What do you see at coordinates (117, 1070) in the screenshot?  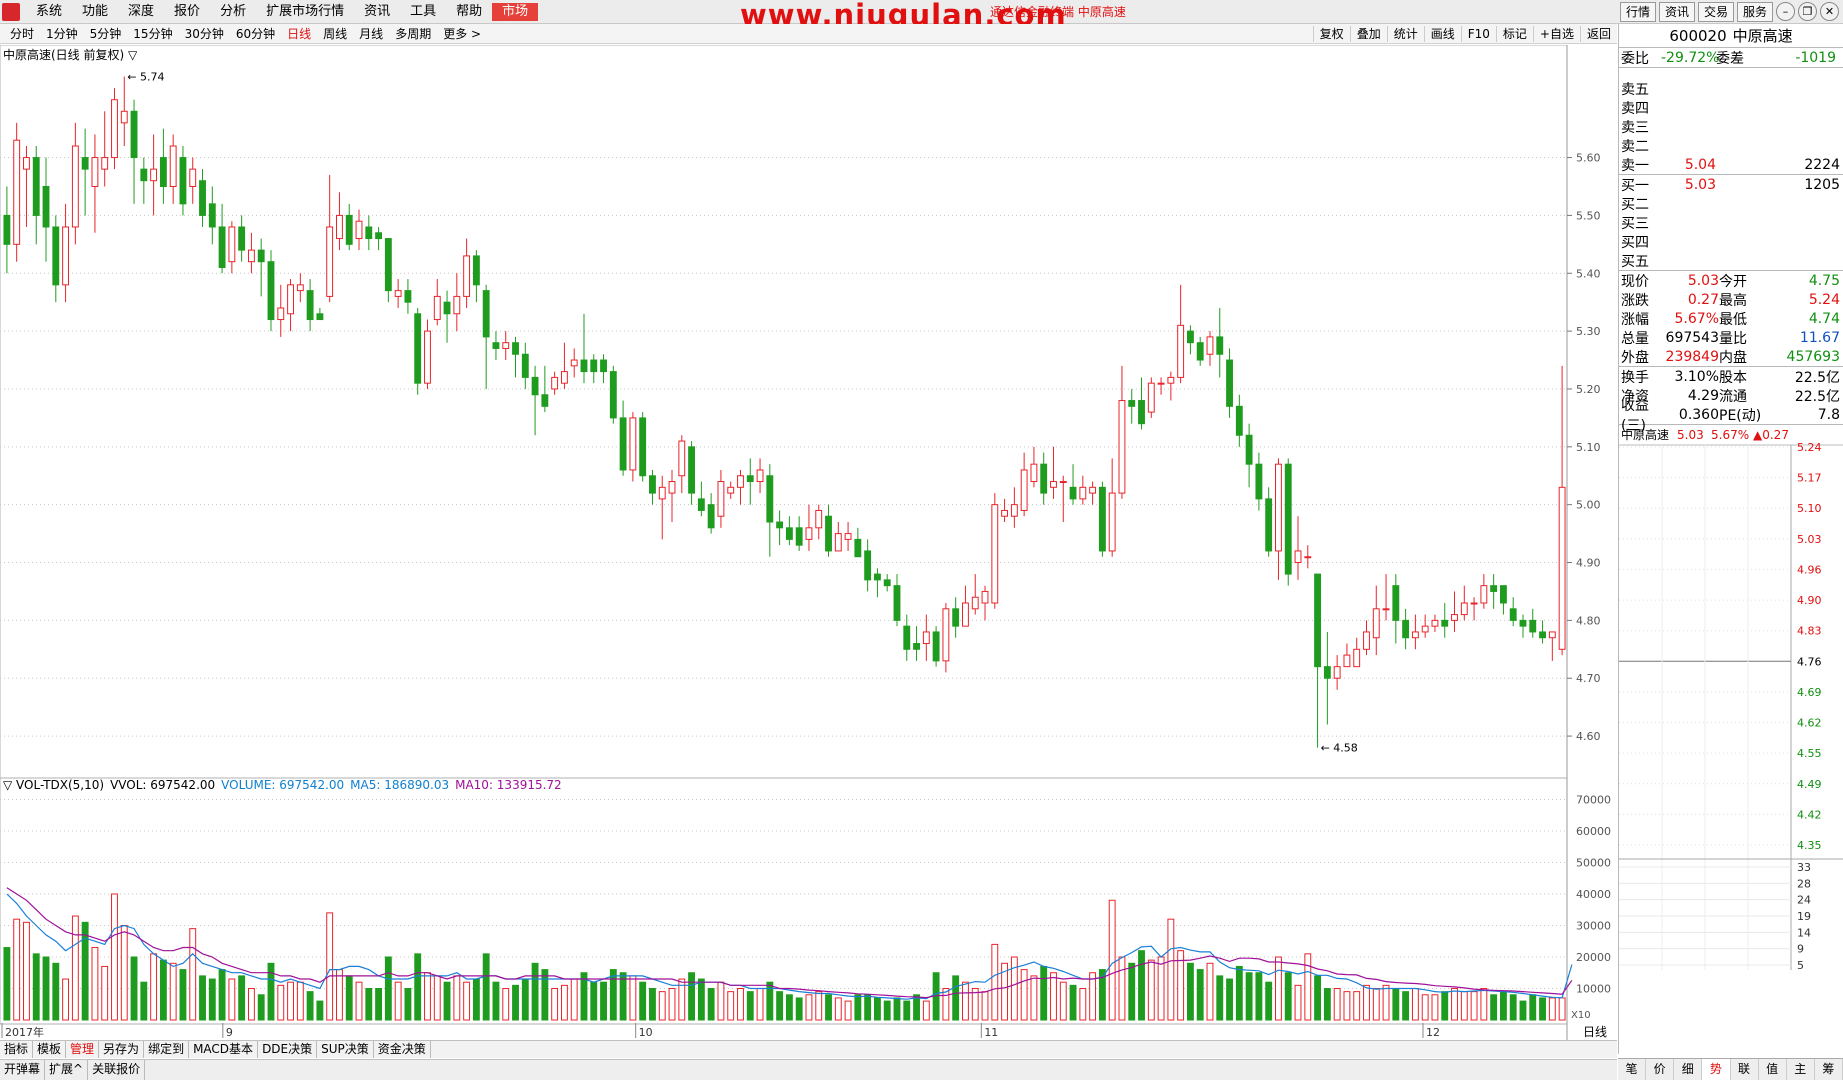 I see `status-button-2: 关联报价` at bounding box center [117, 1070].